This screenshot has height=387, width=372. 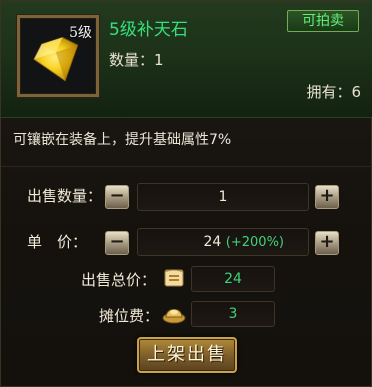 What do you see at coordinates (327, 243) in the screenshot?
I see `price-increase-button: +` at bounding box center [327, 243].